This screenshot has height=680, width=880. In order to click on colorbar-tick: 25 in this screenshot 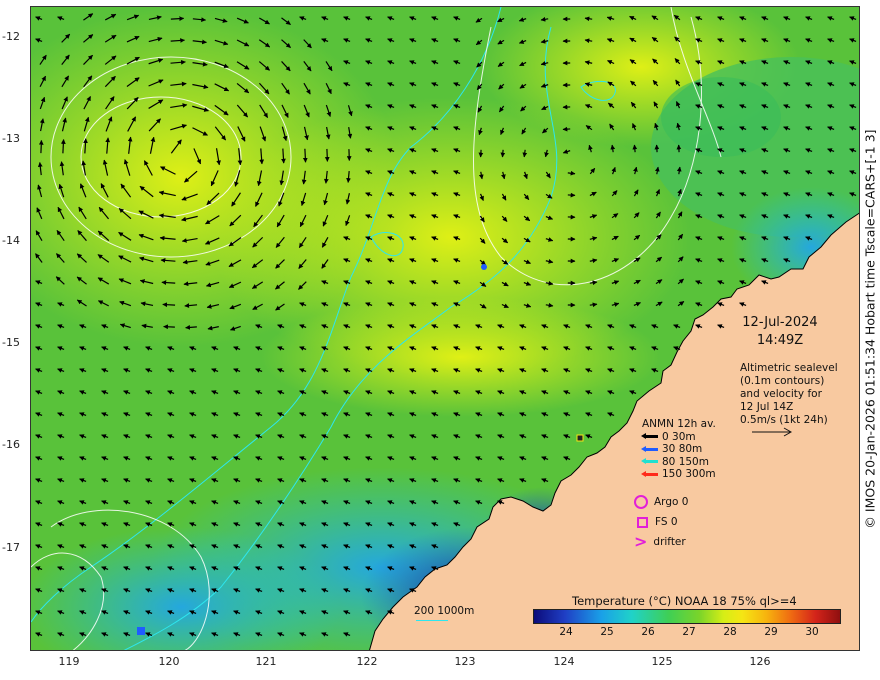, I will do `click(607, 632)`.